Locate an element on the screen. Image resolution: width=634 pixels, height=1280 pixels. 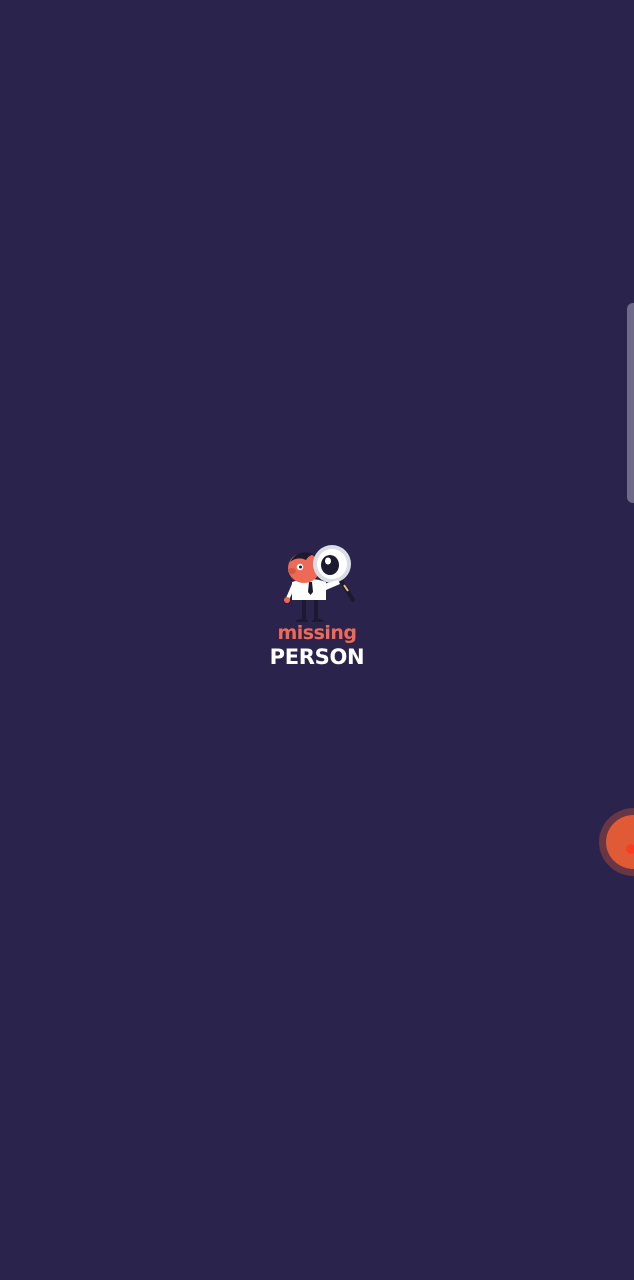
detective-magnifier-icon is located at coordinates (319, 583).